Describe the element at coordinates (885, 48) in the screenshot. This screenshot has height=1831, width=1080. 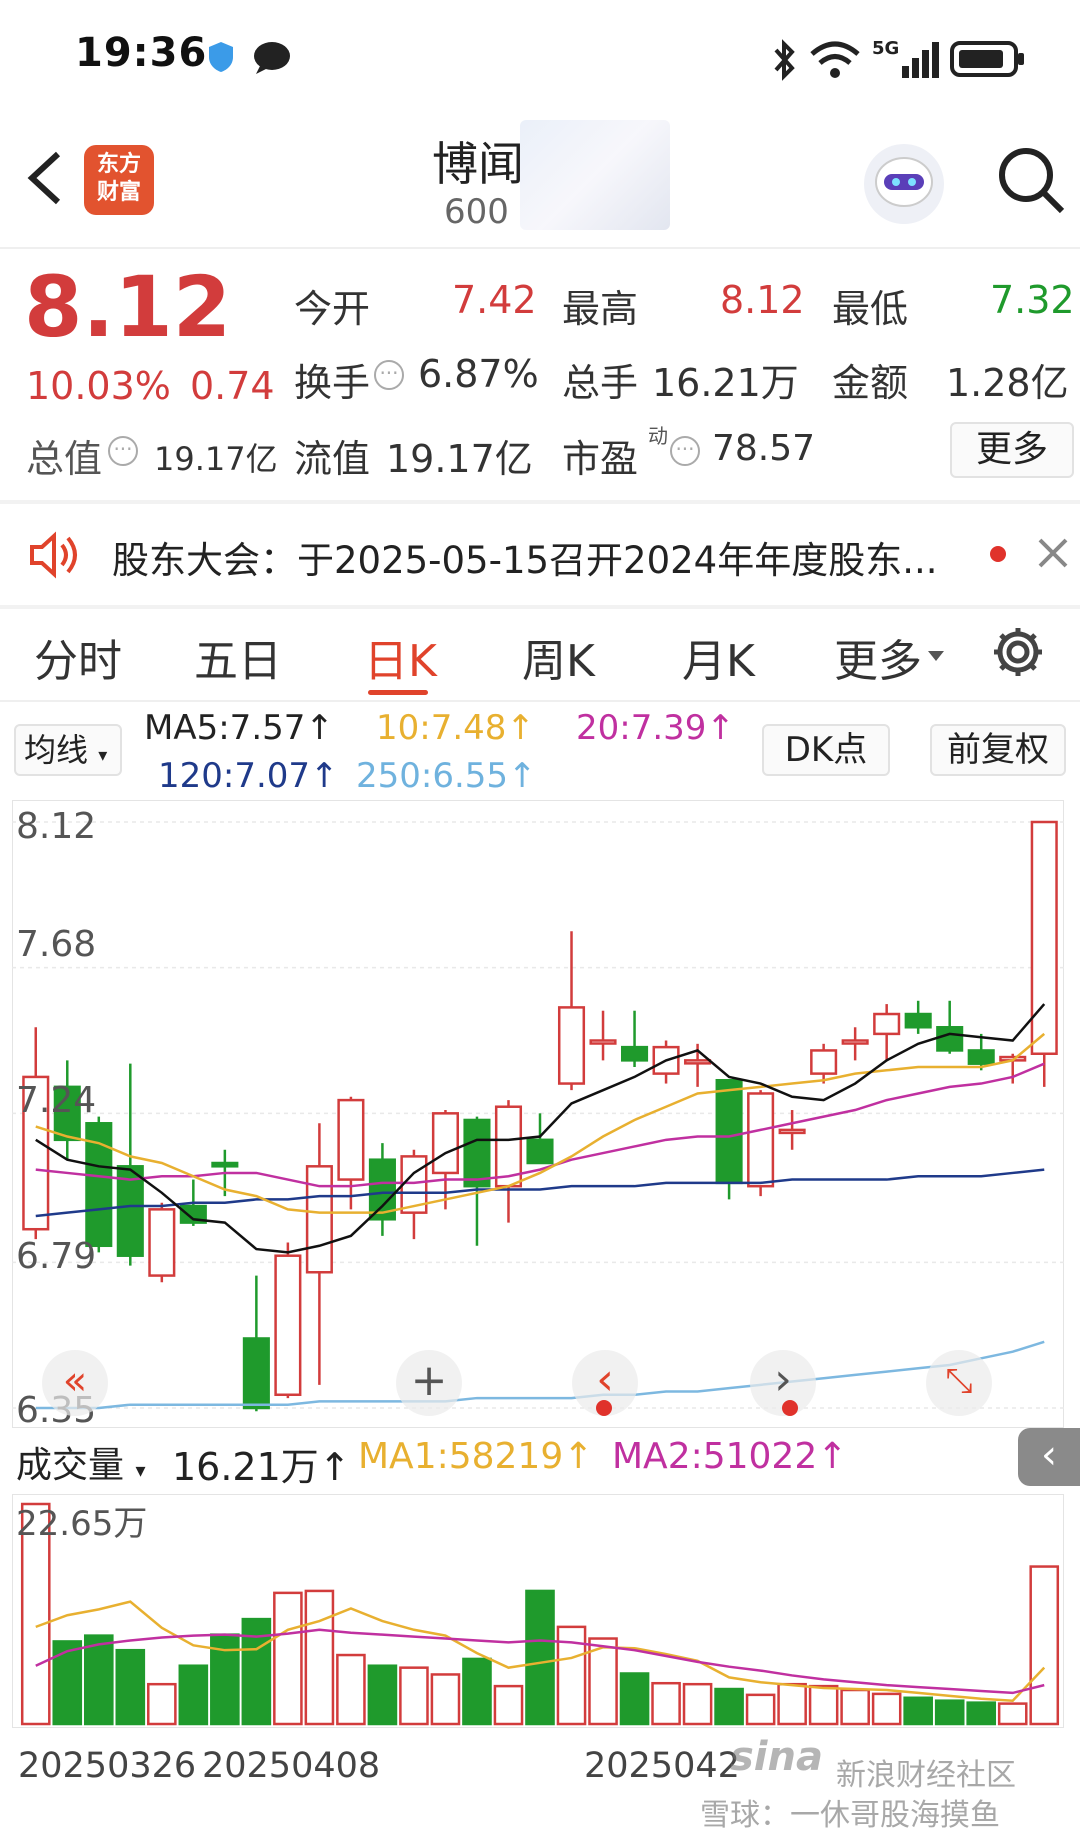
I see `svg-text: 5G` at that location.